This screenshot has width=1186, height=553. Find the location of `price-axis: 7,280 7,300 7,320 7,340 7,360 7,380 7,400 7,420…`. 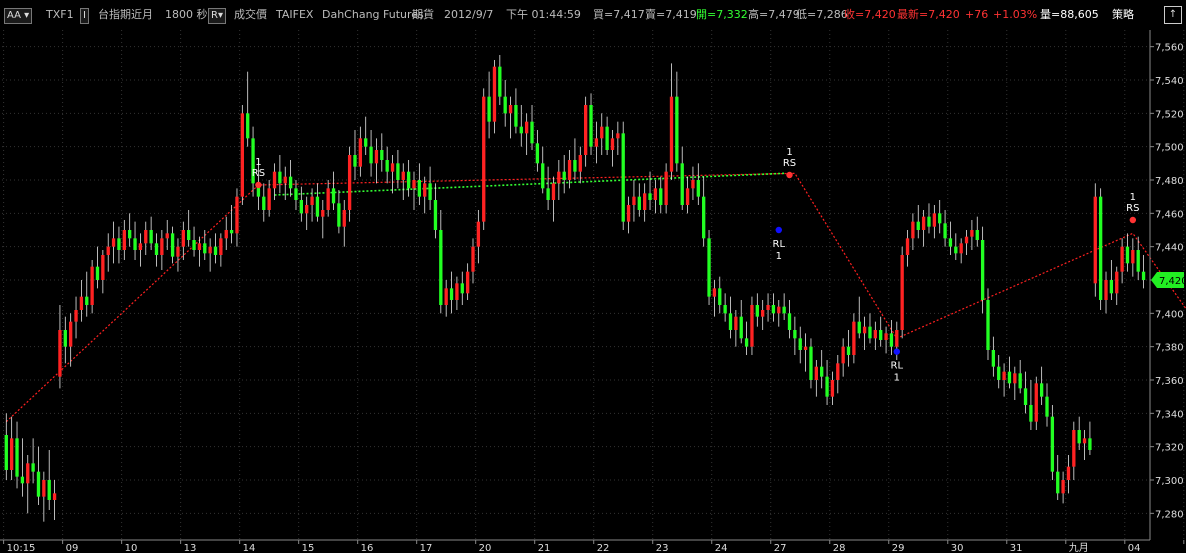

price-axis: 7,280 7,300 7,320 7,340 7,360 7,380 7,400 7,420… is located at coordinates (1167, 285).